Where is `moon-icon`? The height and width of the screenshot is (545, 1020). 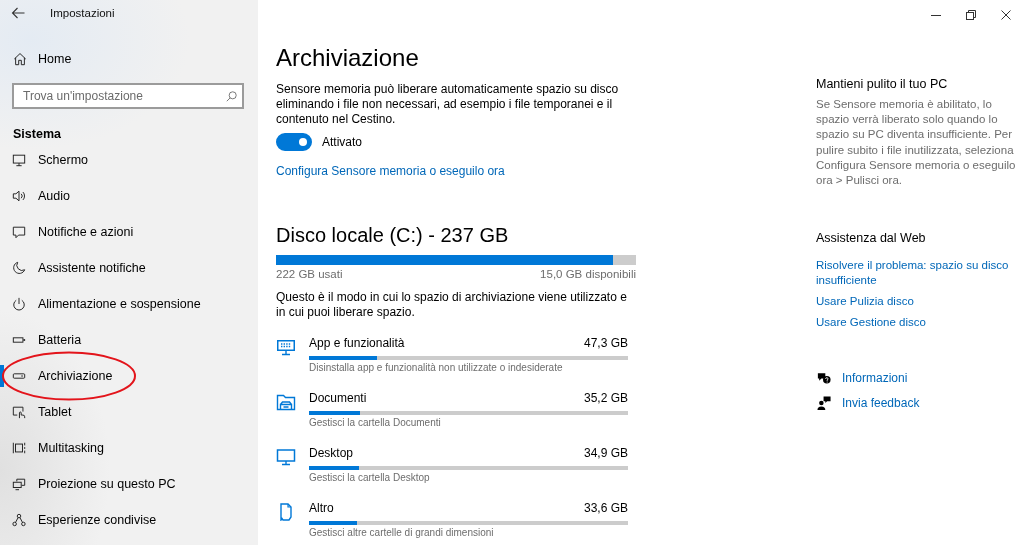 moon-icon is located at coordinates (19, 268).